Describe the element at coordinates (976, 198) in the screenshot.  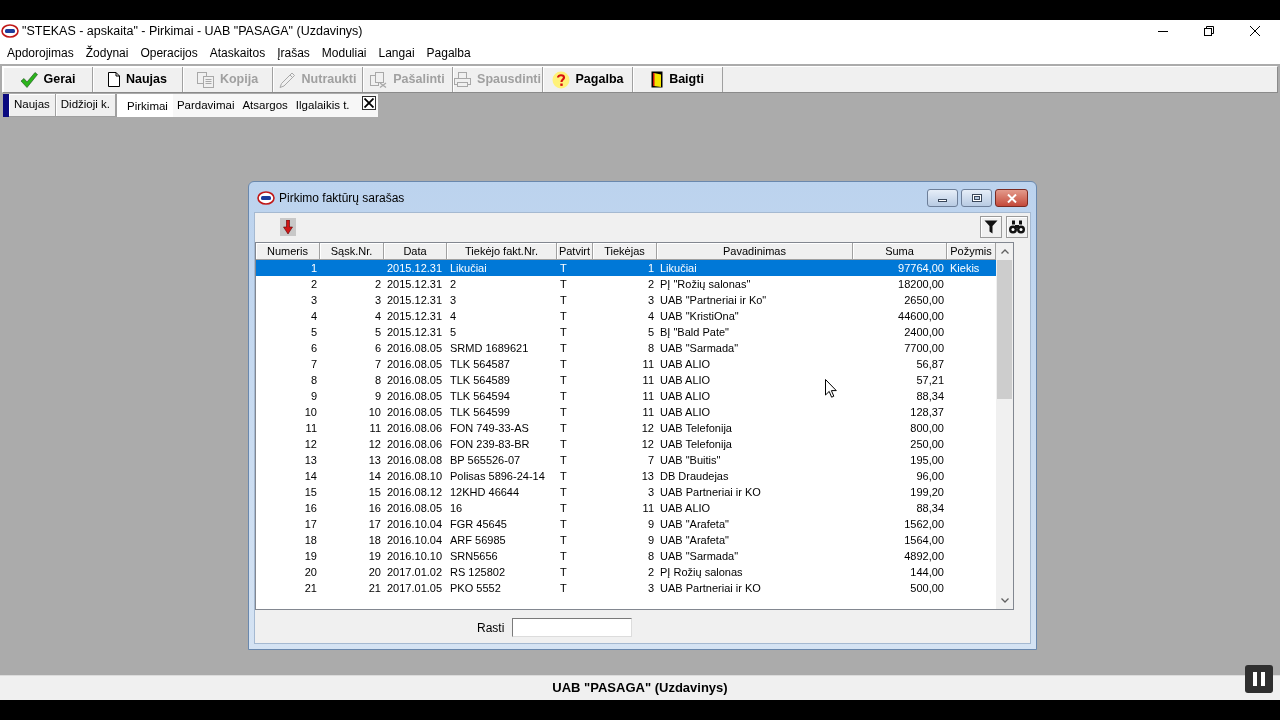
I see `maximize-button` at that location.